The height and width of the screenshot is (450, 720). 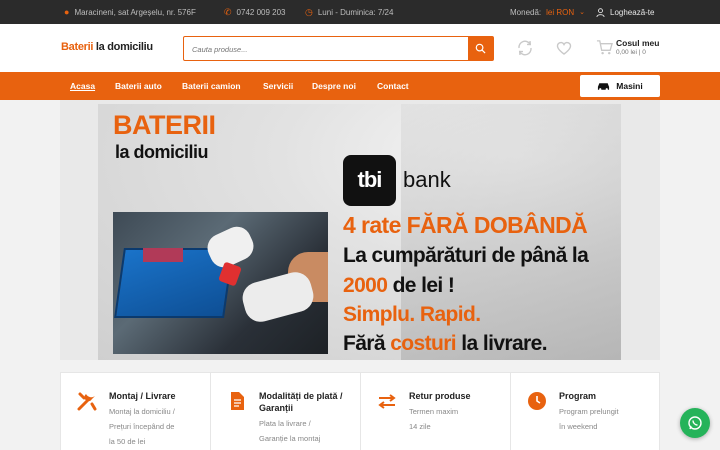 What do you see at coordinates (355, 12) in the screenshot?
I see `hours-text: Luni - Duminica: 7/24` at bounding box center [355, 12].